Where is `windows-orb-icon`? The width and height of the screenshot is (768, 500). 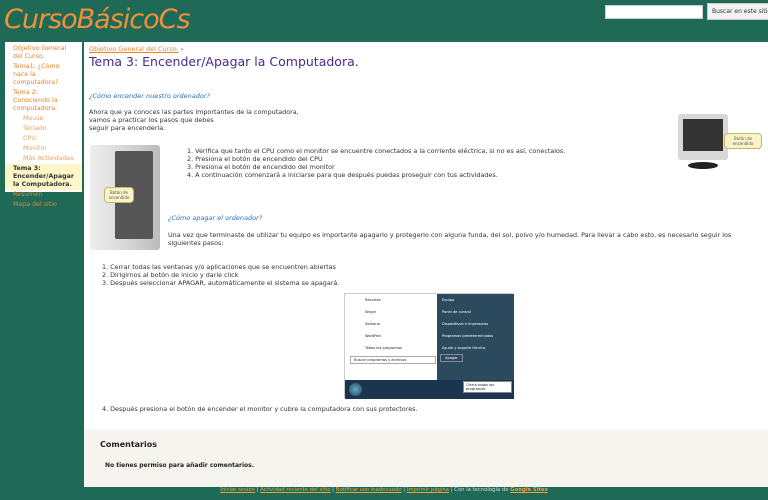 windows-orb-icon is located at coordinates (355, 389).